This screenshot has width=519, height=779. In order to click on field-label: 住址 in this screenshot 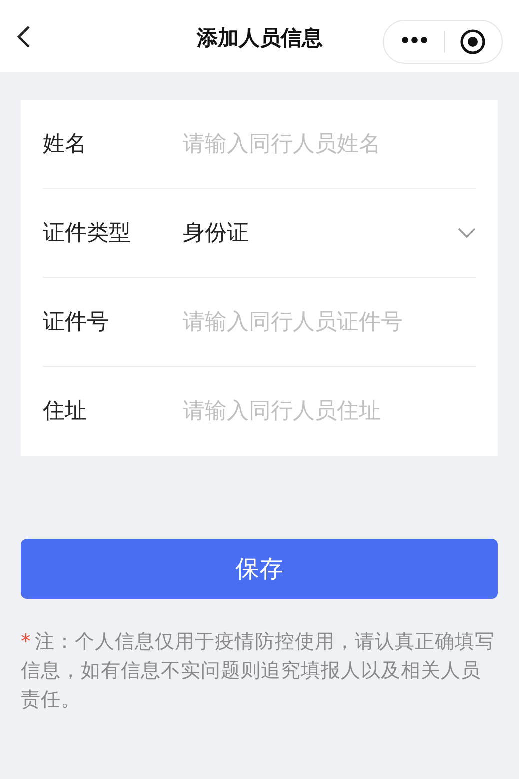, I will do `click(65, 412)`.